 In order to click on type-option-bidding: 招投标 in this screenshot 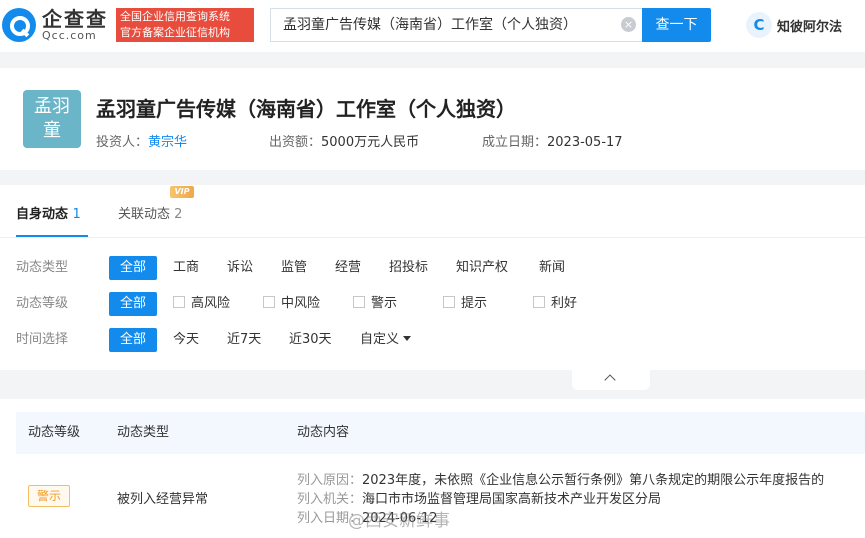, I will do `click(408, 268)`.